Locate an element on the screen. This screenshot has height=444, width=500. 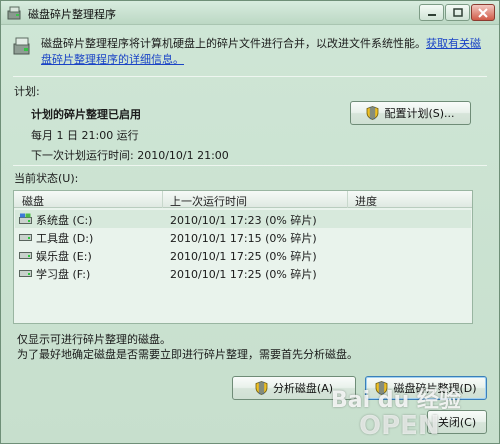
column-last-run: 上一次运行时间 is located at coordinates (208, 201).